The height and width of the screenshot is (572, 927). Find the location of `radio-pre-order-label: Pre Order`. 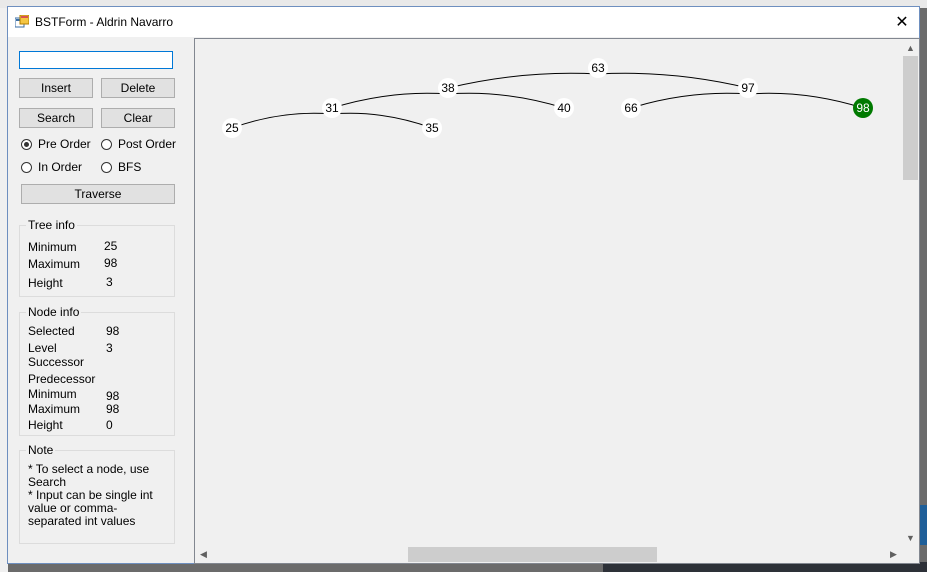

radio-pre-order-label: Pre Order is located at coordinates (64, 144).